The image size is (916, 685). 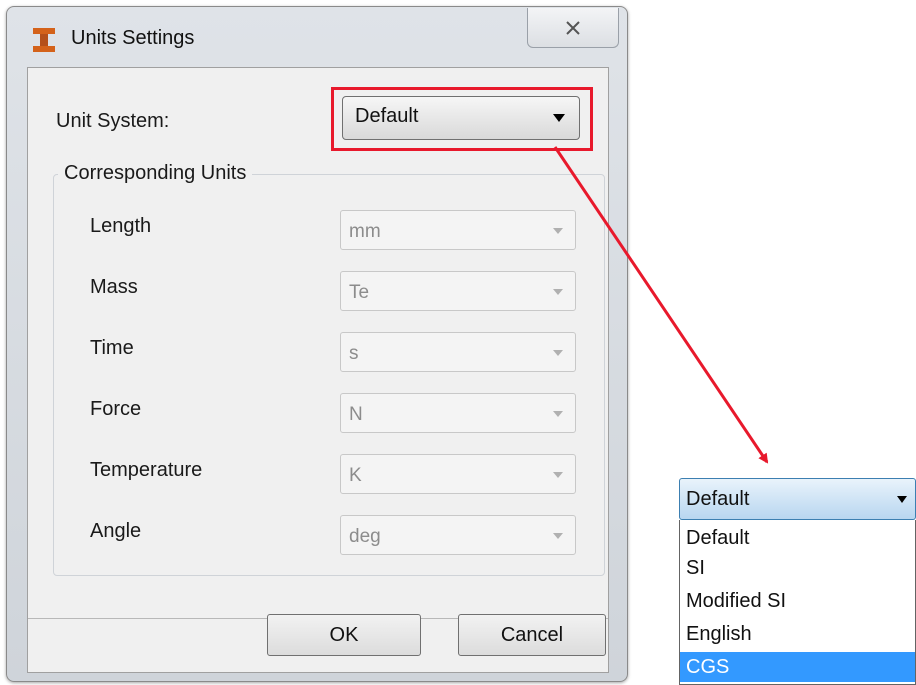 What do you see at coordinates (458, 230) in the screenshot?
I see `length-dropdown: mm` at bounding box center [458, 230].